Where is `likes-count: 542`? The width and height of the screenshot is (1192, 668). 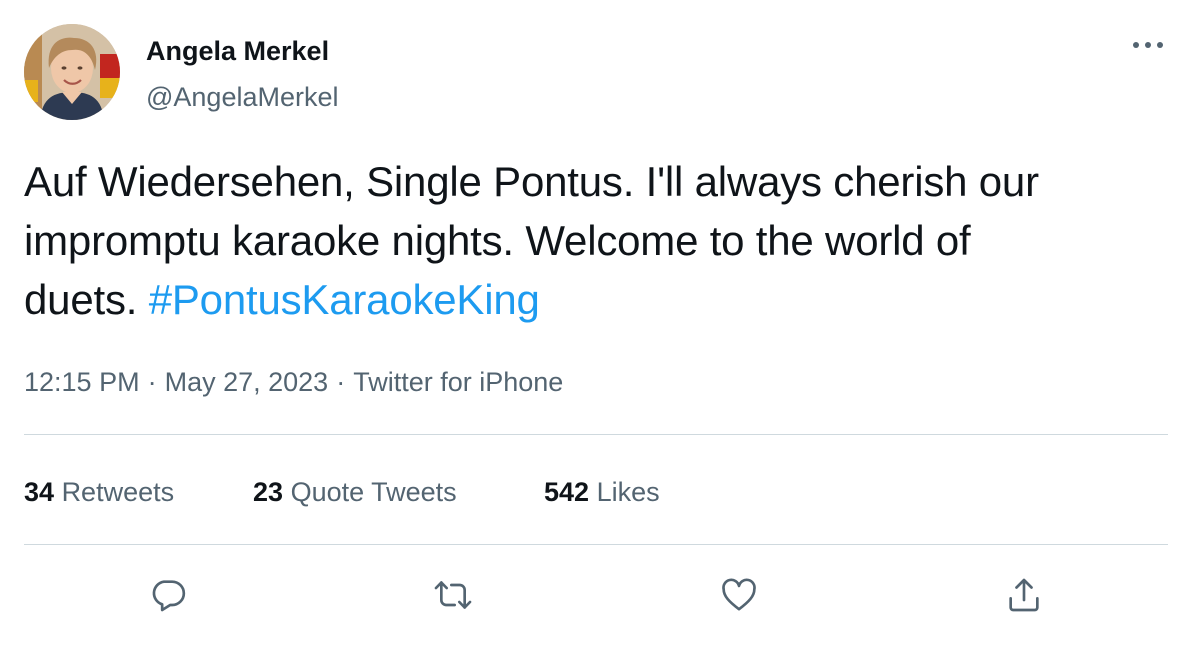 likes-count: 542 is located at coordinates (567, 492).